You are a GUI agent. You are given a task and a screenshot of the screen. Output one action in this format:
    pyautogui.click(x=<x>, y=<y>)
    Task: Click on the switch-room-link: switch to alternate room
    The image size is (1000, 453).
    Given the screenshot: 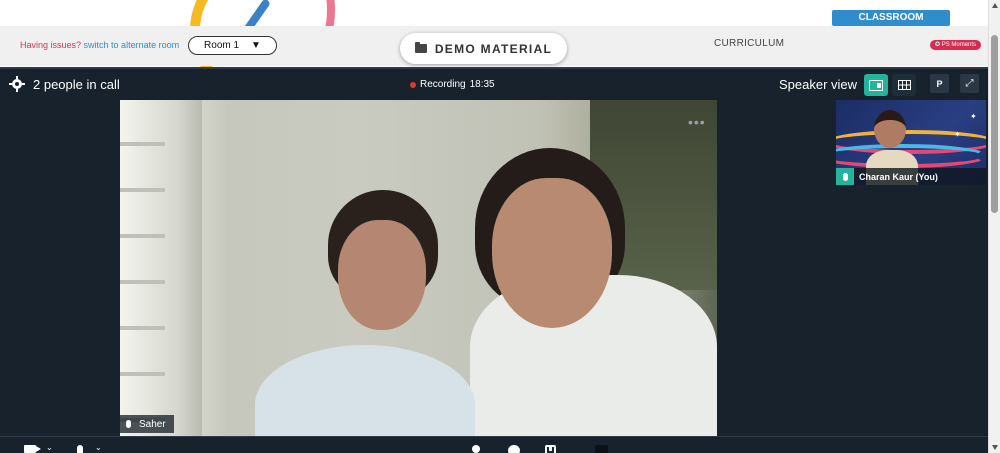 What is the action you would take?
    pyautogui.click(x=132, y=45)
    